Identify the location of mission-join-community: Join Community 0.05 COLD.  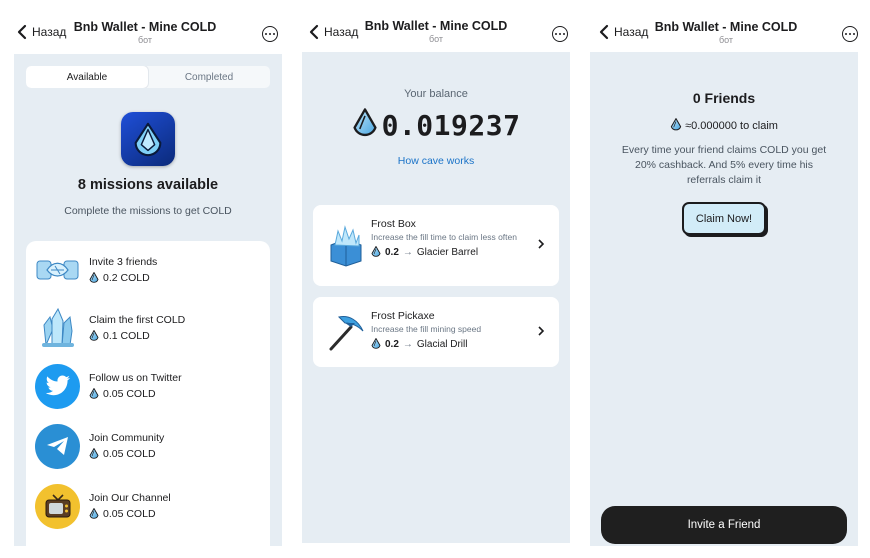
(148, 446).